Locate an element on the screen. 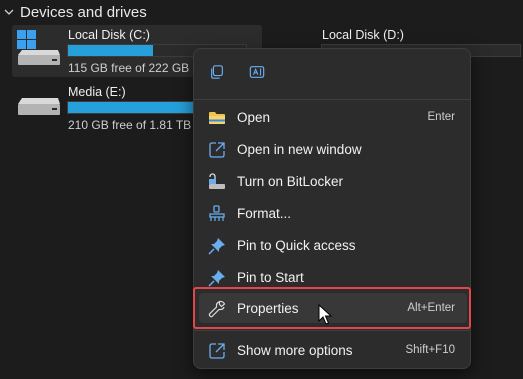 This screenshot has height=379, width=523. menu-item-label: Open is located at coordinates (254, 117).